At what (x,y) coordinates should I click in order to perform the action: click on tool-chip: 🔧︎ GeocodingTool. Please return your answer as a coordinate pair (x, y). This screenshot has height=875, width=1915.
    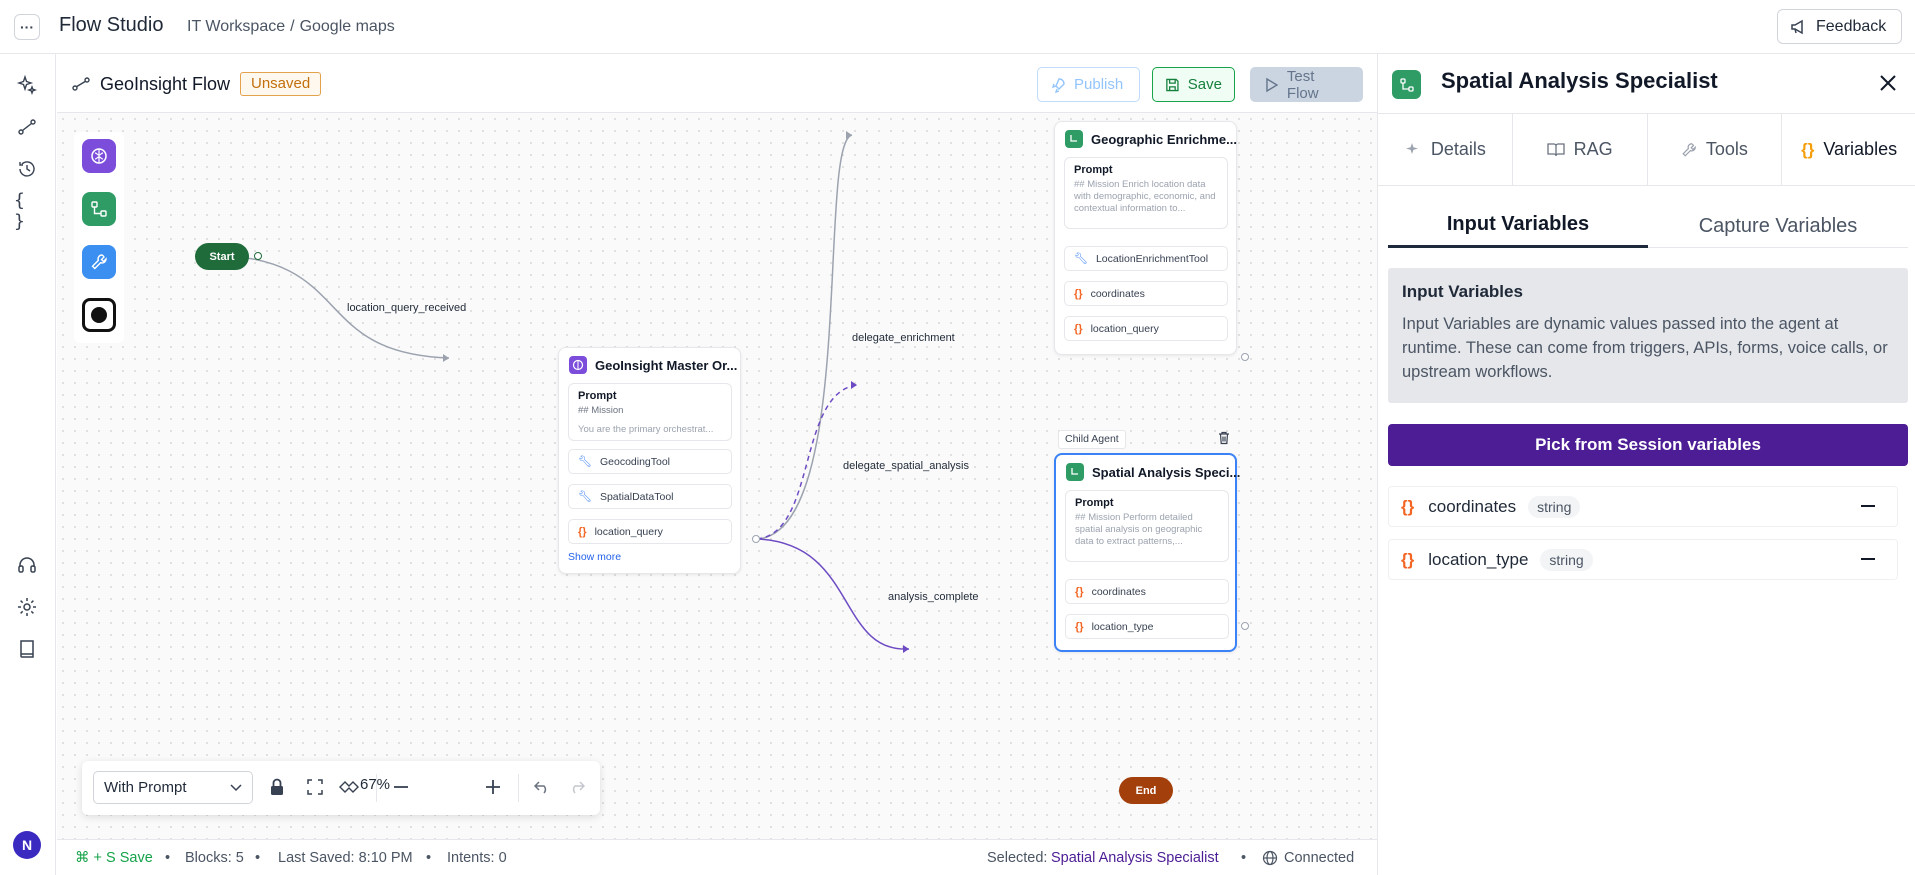
    Looking at the image, I should click on (650, 461).